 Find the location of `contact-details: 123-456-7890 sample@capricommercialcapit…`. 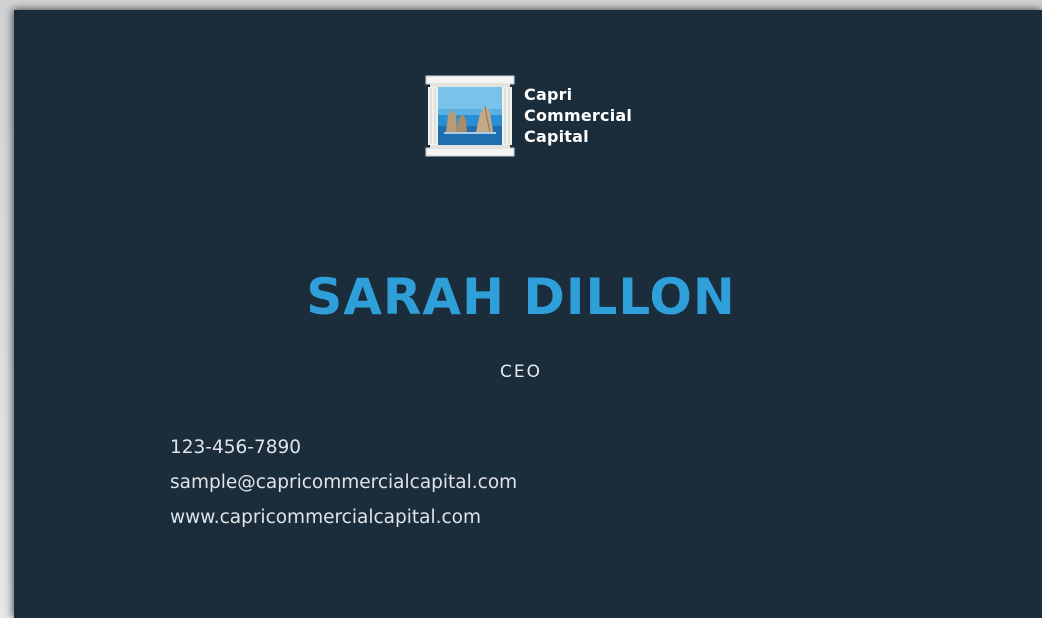

contact-details: 123-456-7890 sample@capricommercialcapit… is located at coordinates (343, 482).